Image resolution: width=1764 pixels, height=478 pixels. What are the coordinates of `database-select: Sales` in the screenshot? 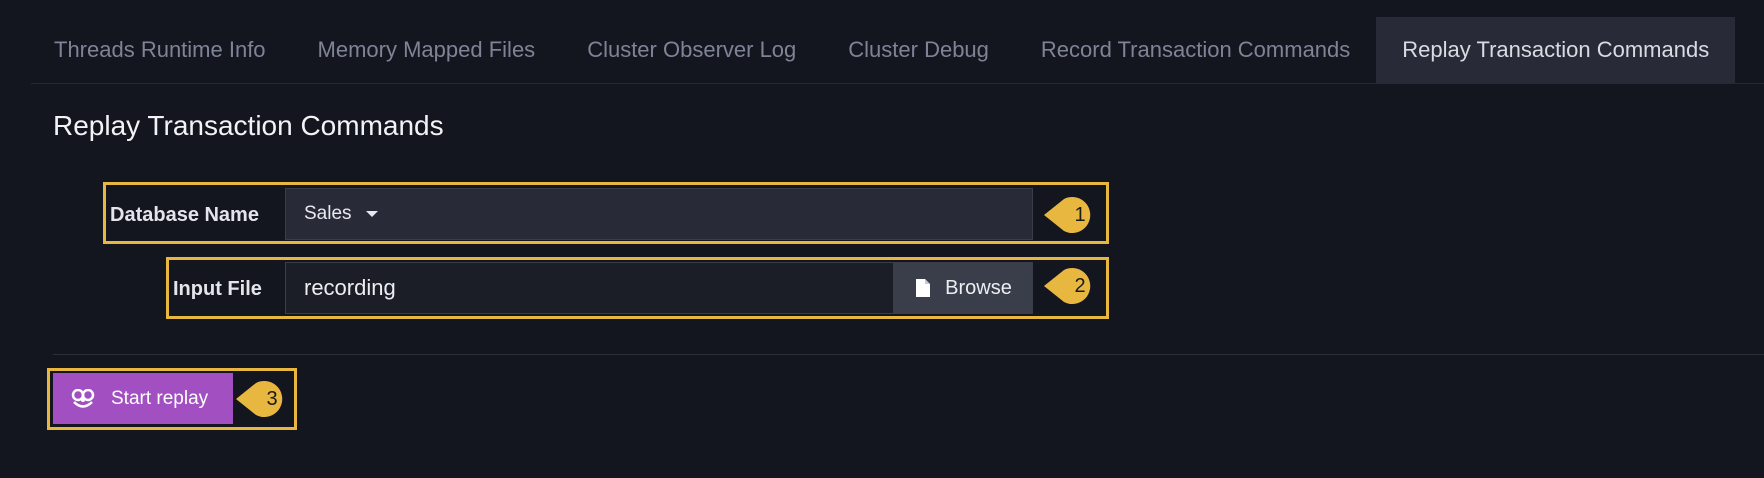 It's located at (659, 214).